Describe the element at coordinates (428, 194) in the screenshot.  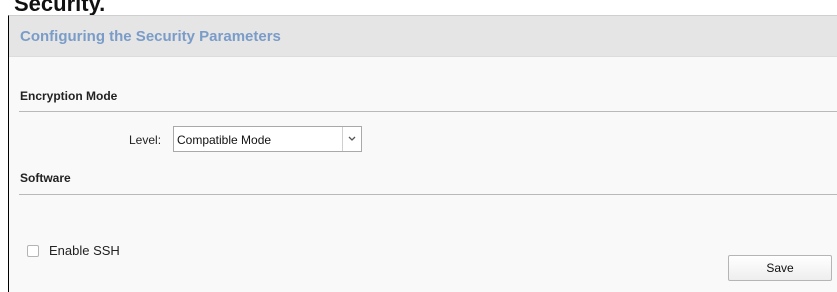
I see `software-divider` at that location.